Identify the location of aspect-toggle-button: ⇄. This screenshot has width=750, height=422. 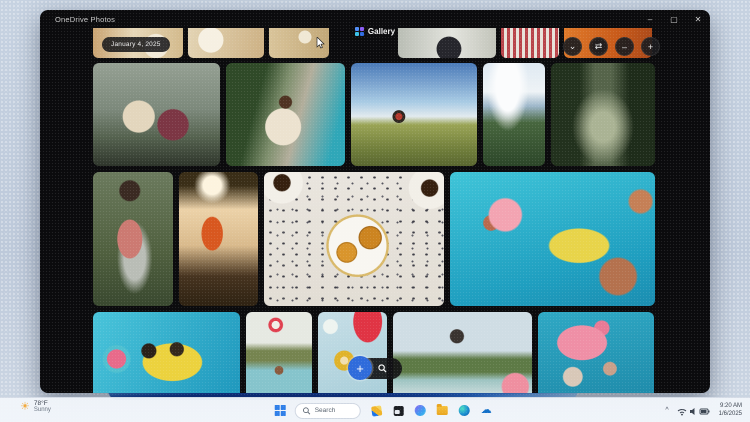
(598, 46).